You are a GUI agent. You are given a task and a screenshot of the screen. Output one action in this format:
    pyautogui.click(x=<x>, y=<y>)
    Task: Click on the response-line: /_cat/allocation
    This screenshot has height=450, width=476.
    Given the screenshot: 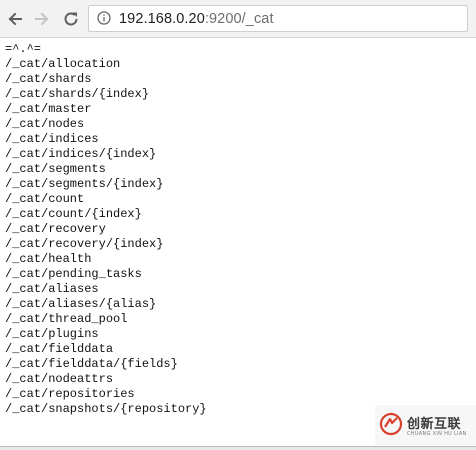 What is the action you would take?
    pyautogui.click(x=63, y=64)
    